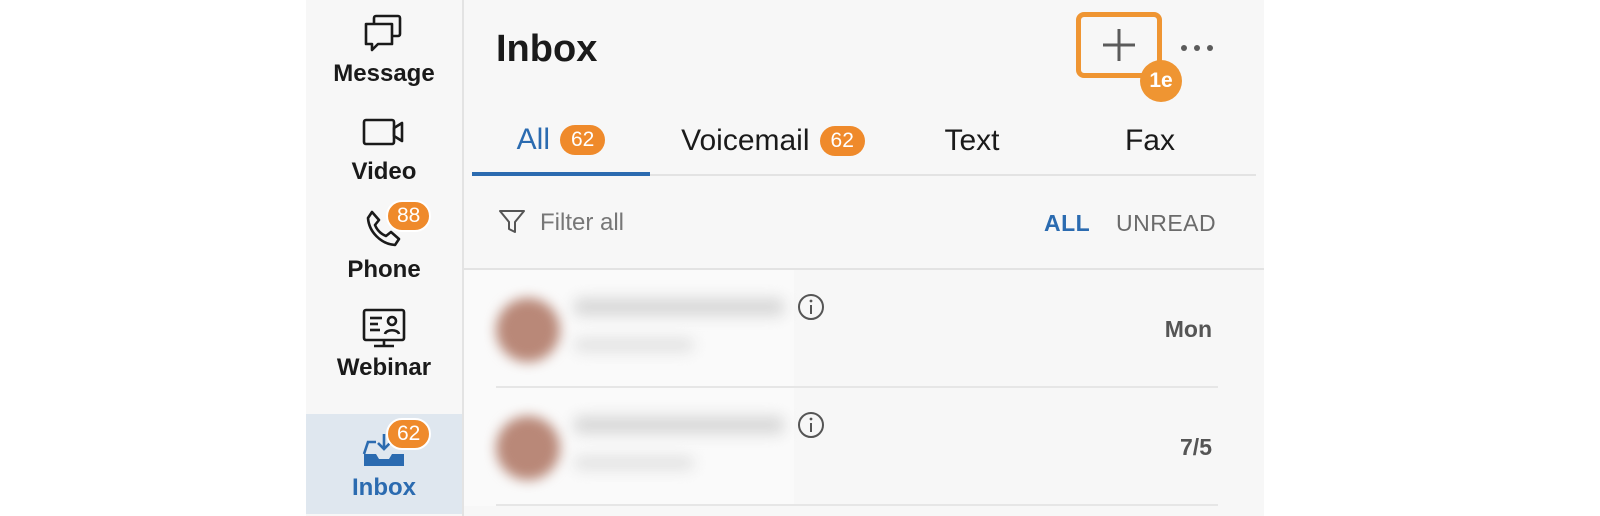 The height and width of the screenshot is (516, 1600). Describe the element at coordinates (547, 49) in the screenshot. I see `page-title: Inbox` at that location.